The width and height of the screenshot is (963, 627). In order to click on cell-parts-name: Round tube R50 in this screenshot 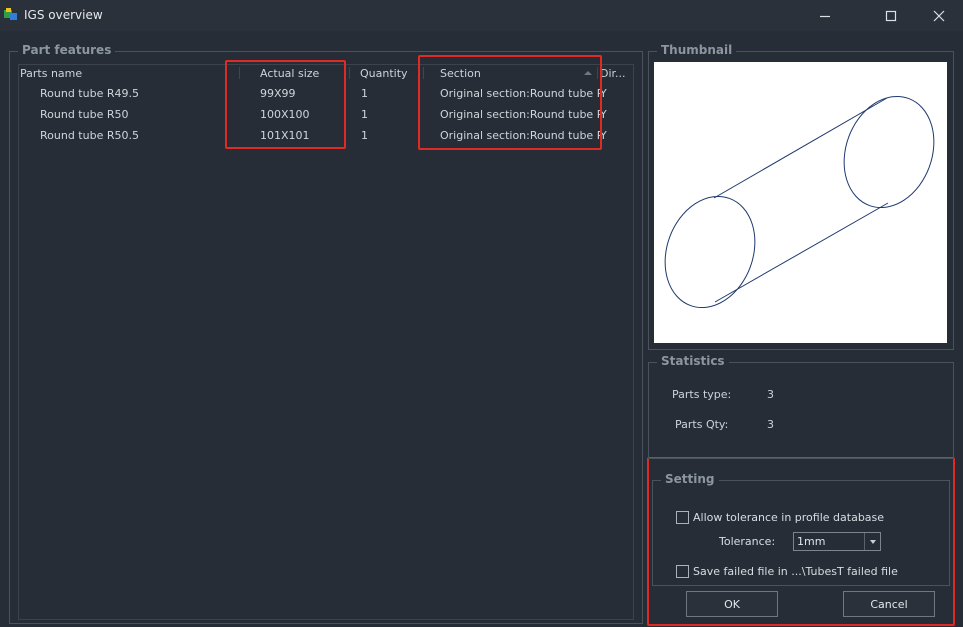, I will do `click(84, 114)`.